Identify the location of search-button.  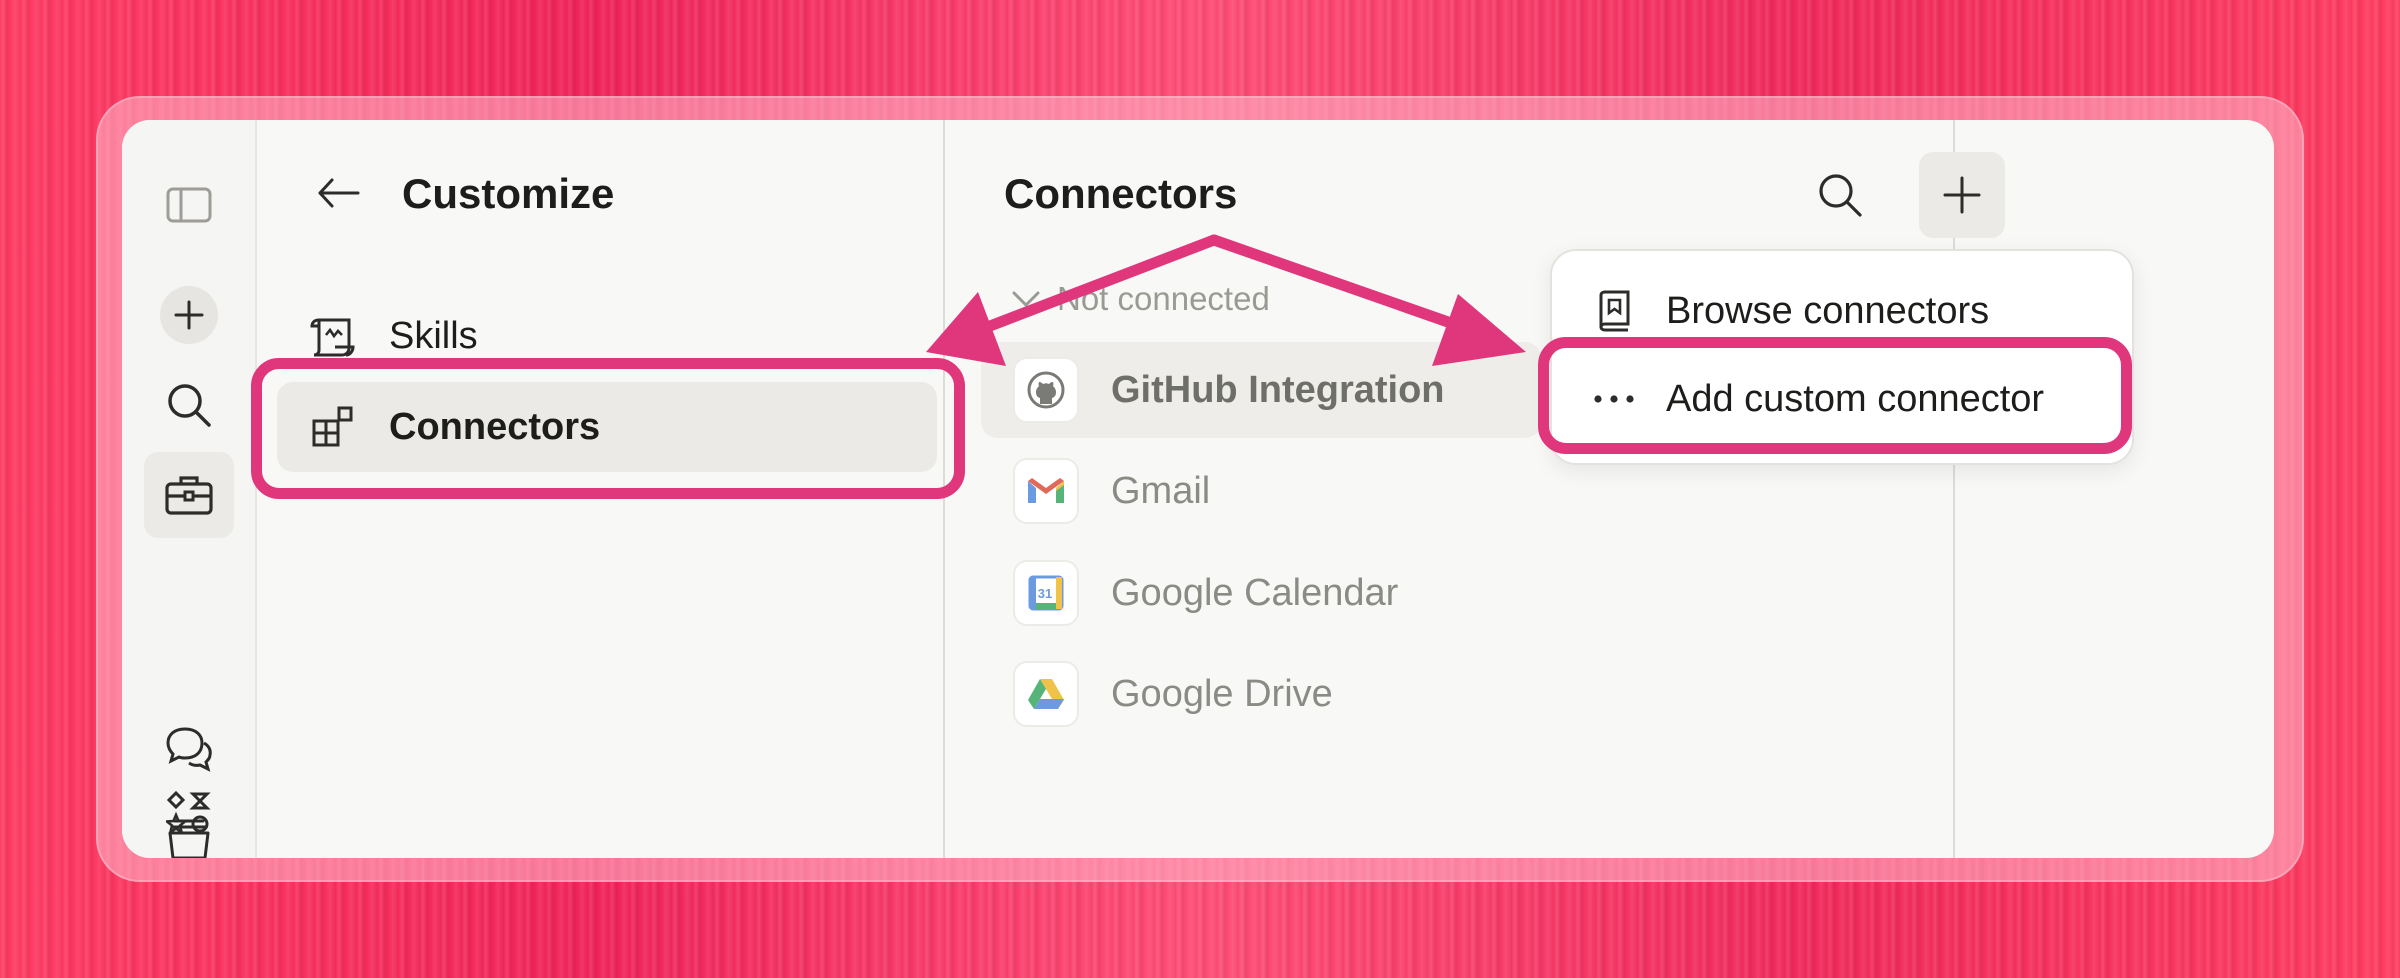
(189, 405).